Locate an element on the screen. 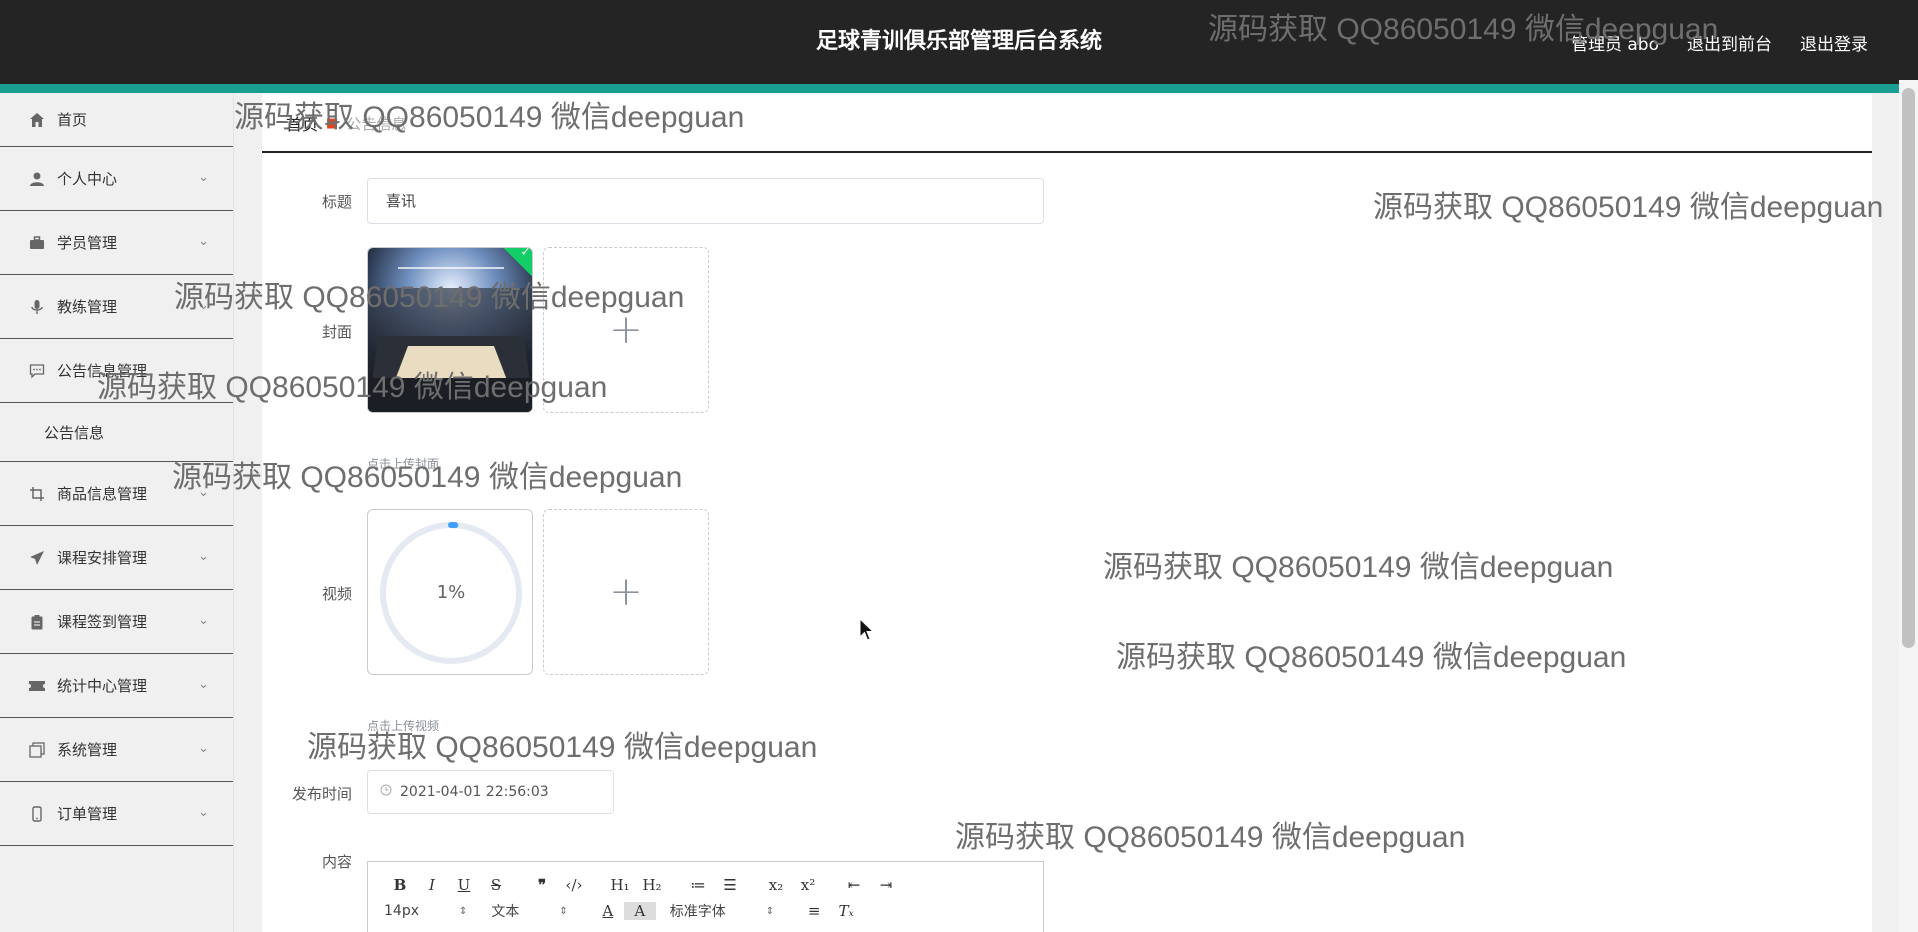 The image size is (1918, 932). video-upload-button: + is located at coordinates (626, 592).